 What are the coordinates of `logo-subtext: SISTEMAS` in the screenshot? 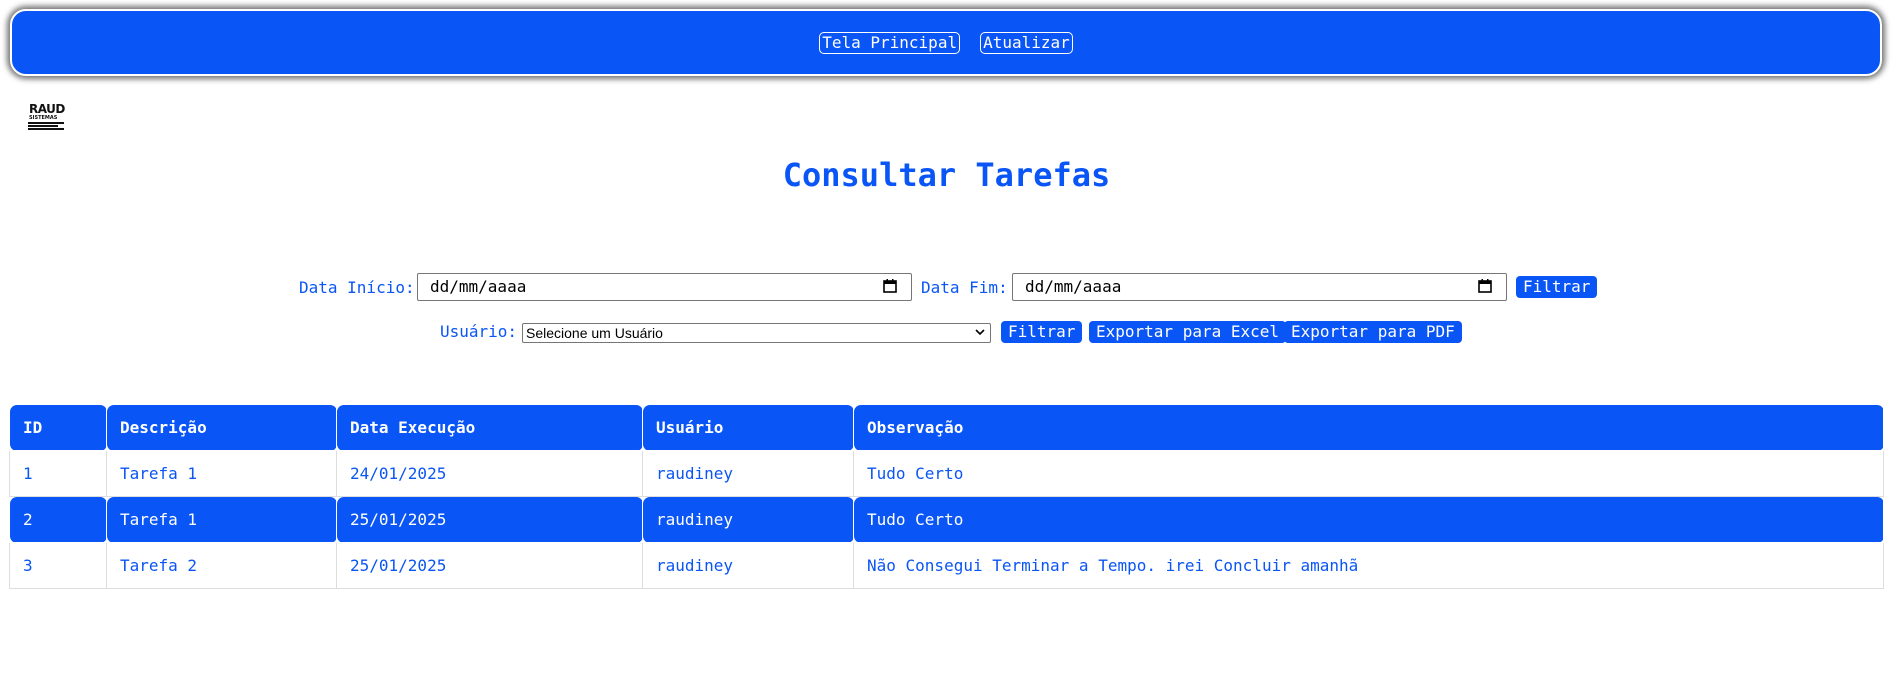 It's located at (43, 118).